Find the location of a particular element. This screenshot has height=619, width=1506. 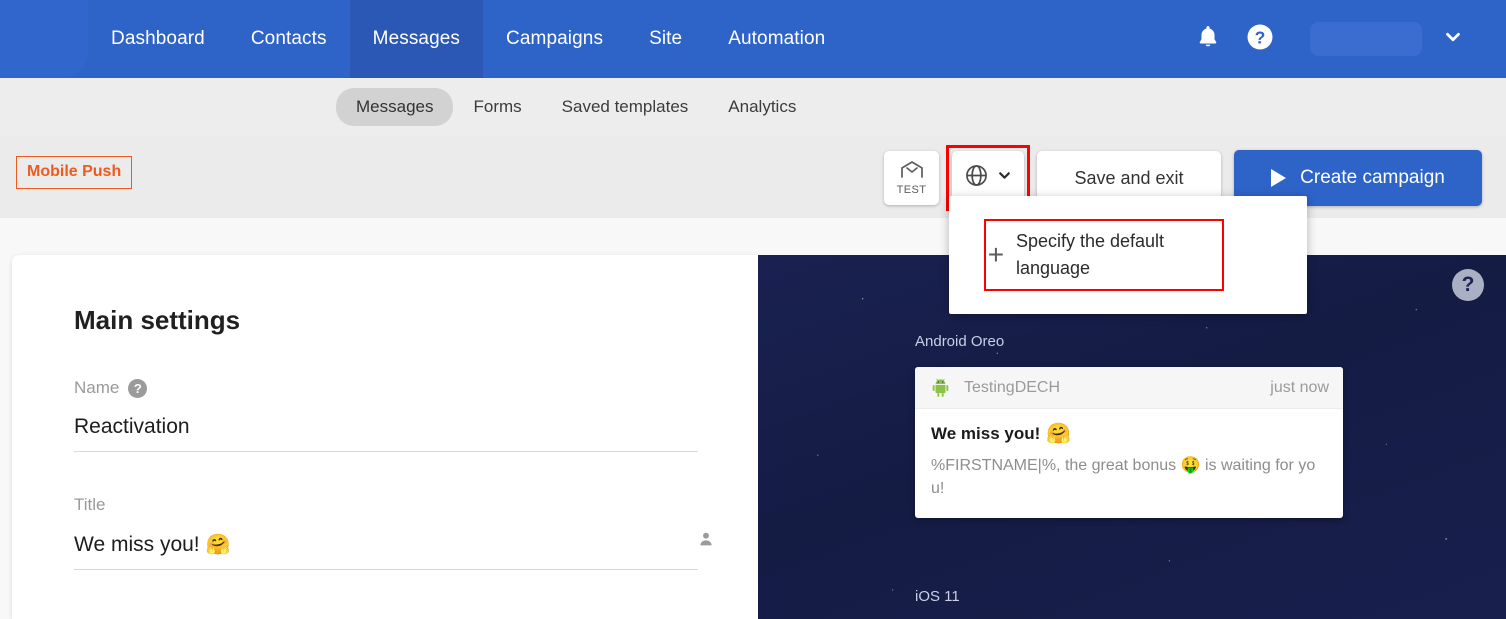

nav-item-messages: Messages is located at coordinates (416, 39).